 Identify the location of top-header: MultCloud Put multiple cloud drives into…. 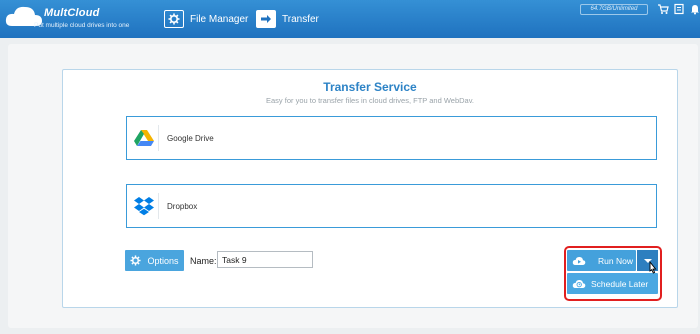
(350, 19).